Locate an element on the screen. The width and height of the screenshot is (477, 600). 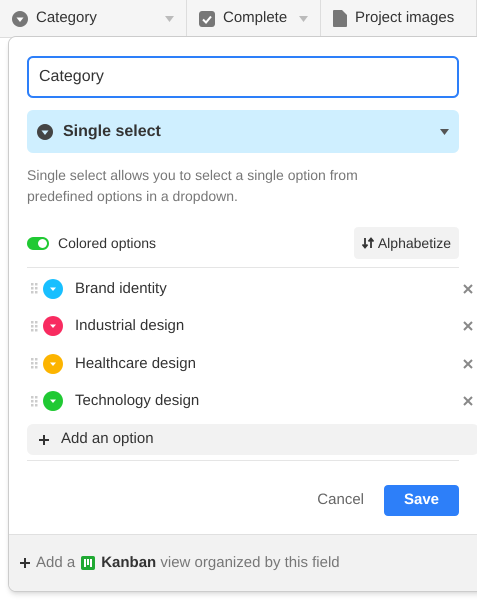
document-field-icon is located at coordinates (340, 18).